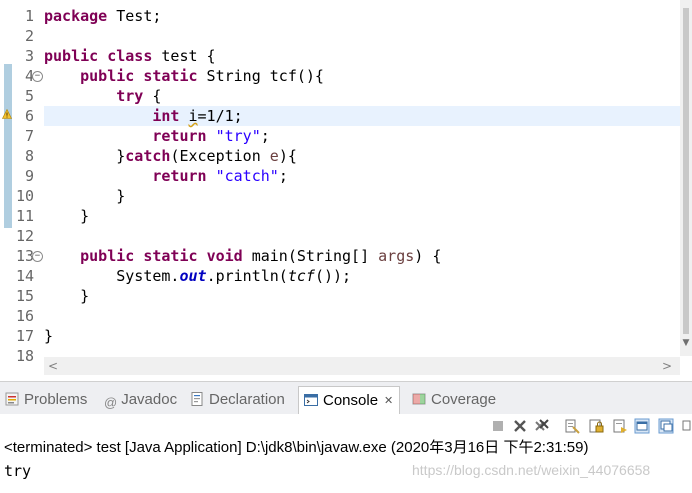 The height and width of the screenshot is (493, 692). I want to click on code-line: public static String tcf(){, so click(202, 76).